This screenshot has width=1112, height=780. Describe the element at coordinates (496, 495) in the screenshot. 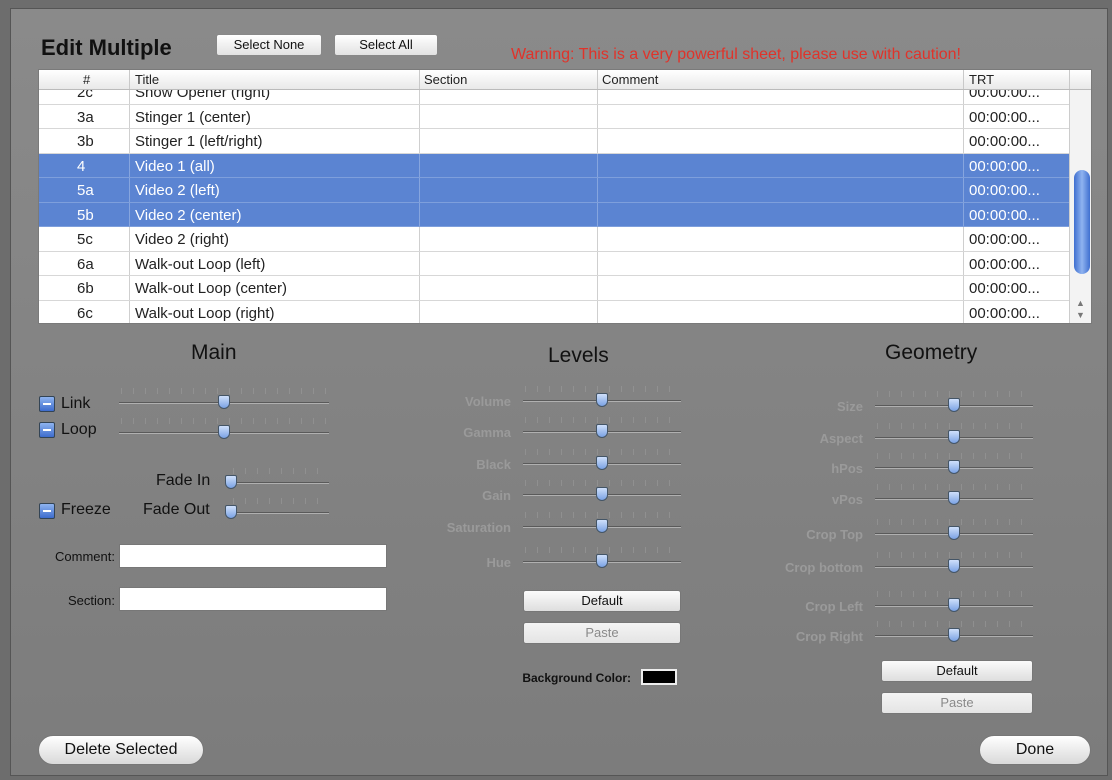

I see `levels-label: Gain` at that location.